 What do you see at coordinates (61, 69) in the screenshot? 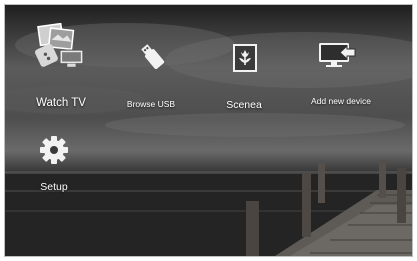
I see `menu-item-watch-tv: Watch TV` at bounding box center [61, 69].